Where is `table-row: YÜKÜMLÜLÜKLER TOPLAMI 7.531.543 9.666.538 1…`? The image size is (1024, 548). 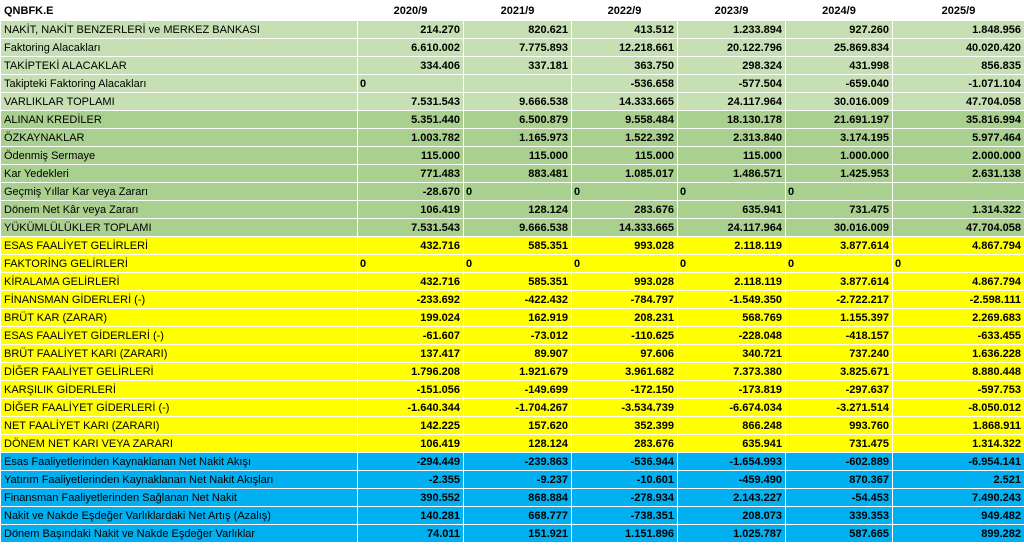
table-row: YÜKÜMLÜLÜKLER TOPLAMI 7.531.543 9.666.538 1… is located at coordinates (512, 227).